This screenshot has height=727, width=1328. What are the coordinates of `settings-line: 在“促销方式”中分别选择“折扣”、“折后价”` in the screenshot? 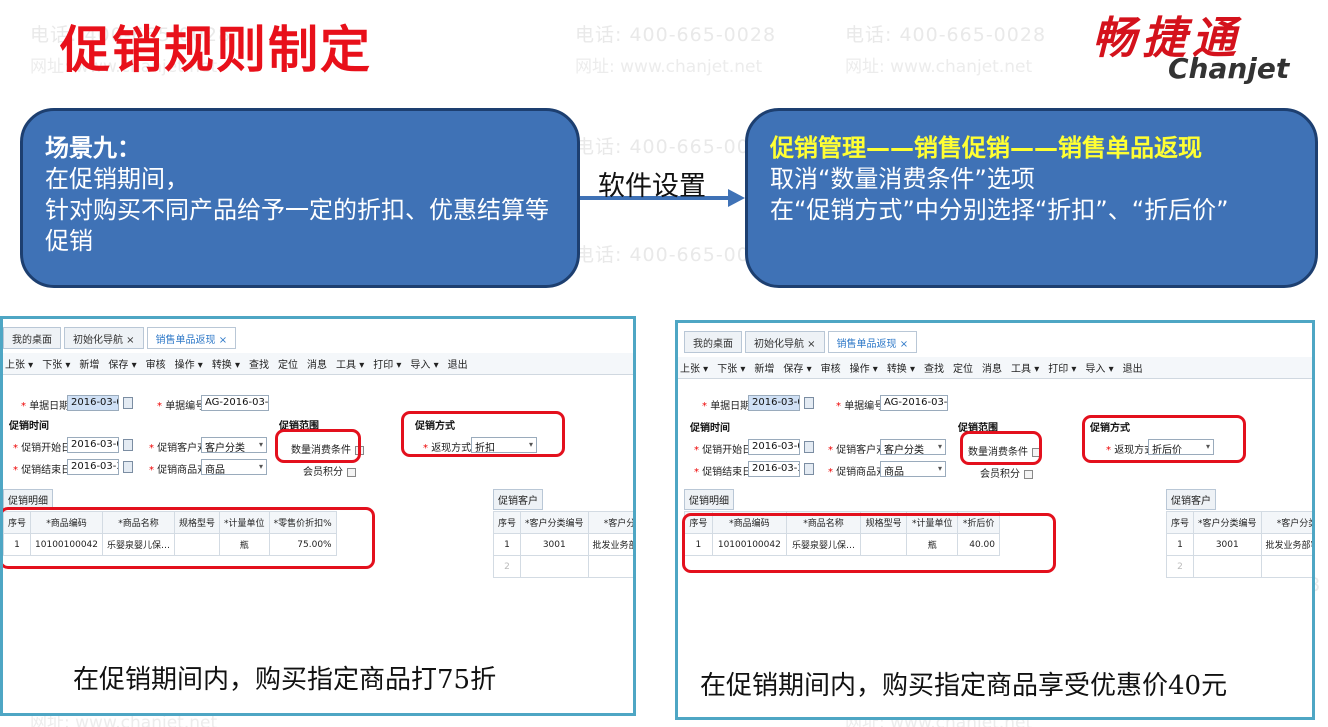 It's located at (999, 210).